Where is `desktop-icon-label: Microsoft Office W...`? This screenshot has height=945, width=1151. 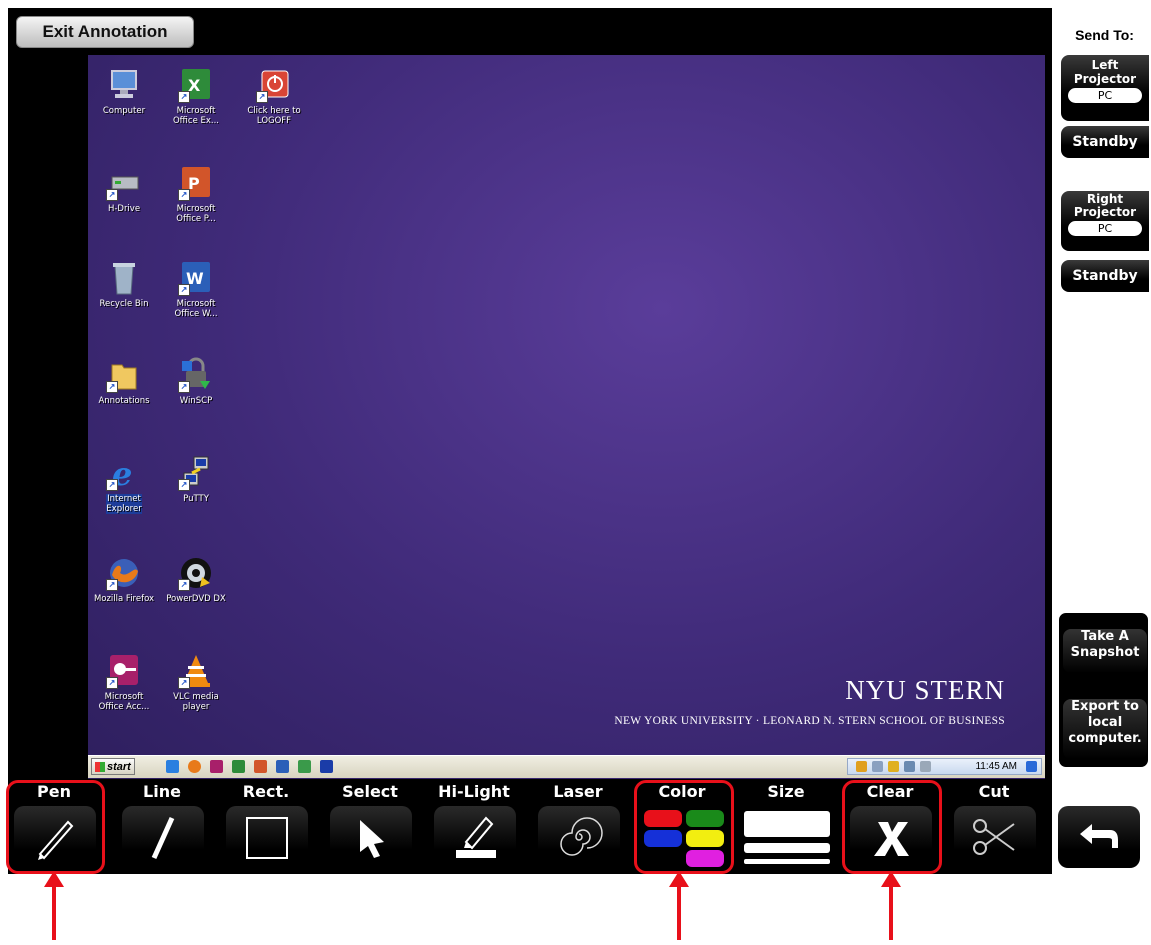
desktop-icon-label: Microsoft Office W... is located at coordinates (196, 309).